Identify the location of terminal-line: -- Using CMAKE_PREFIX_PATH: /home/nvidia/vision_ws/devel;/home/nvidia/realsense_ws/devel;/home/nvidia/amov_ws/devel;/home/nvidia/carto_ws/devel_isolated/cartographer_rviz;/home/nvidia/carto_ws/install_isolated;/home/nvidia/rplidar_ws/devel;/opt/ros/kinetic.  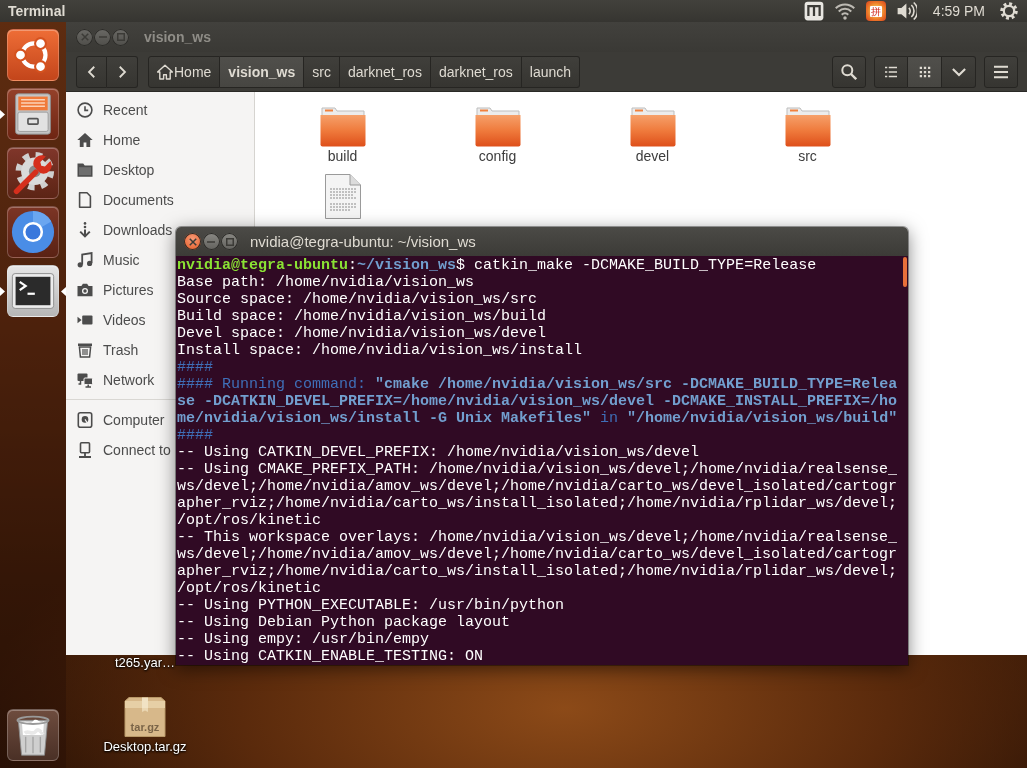
(537, 495).